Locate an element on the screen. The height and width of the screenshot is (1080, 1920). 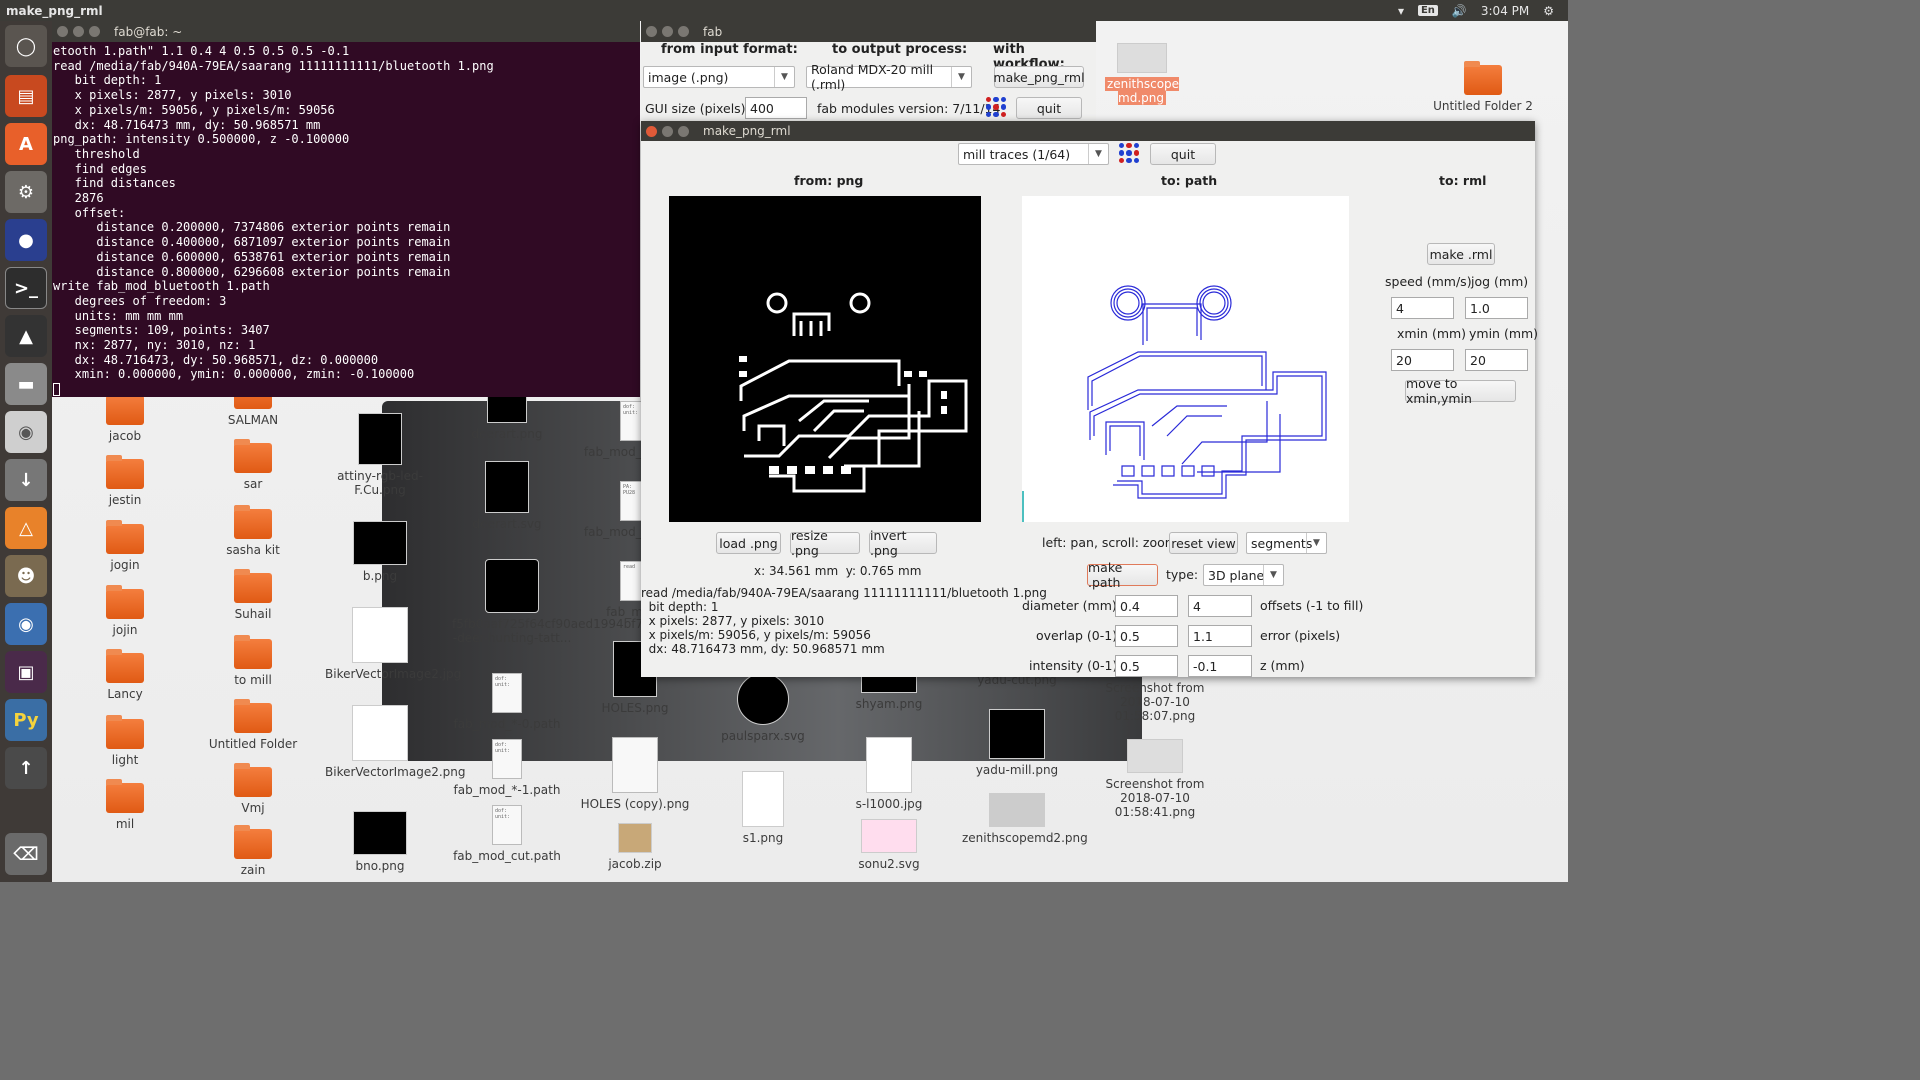
desktop-icon: sasha kit is located at coordinates (253, 531).